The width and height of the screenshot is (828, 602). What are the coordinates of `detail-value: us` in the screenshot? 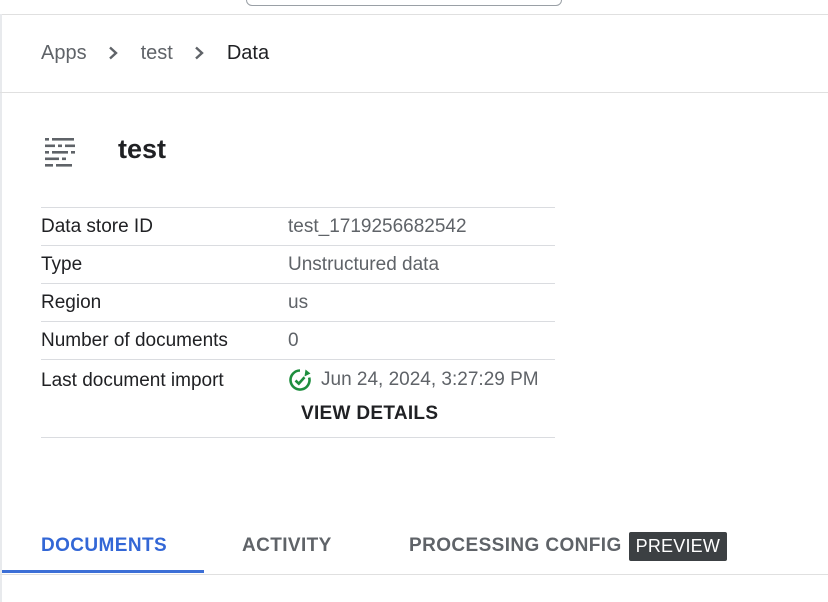 It's located at (298, 302).